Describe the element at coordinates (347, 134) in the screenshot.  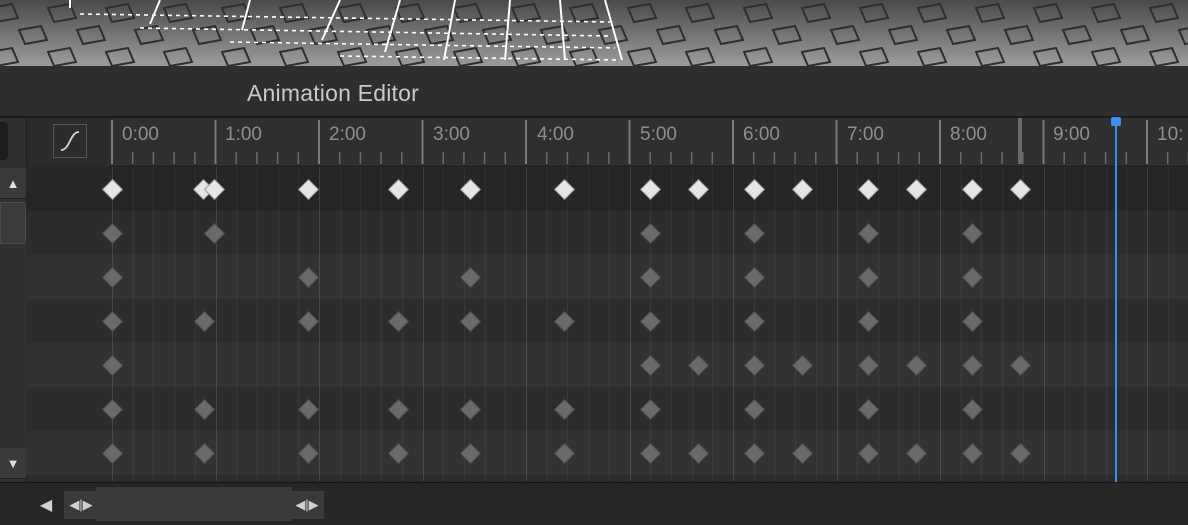
I see `ruler-label-2: 2:00` at that location.